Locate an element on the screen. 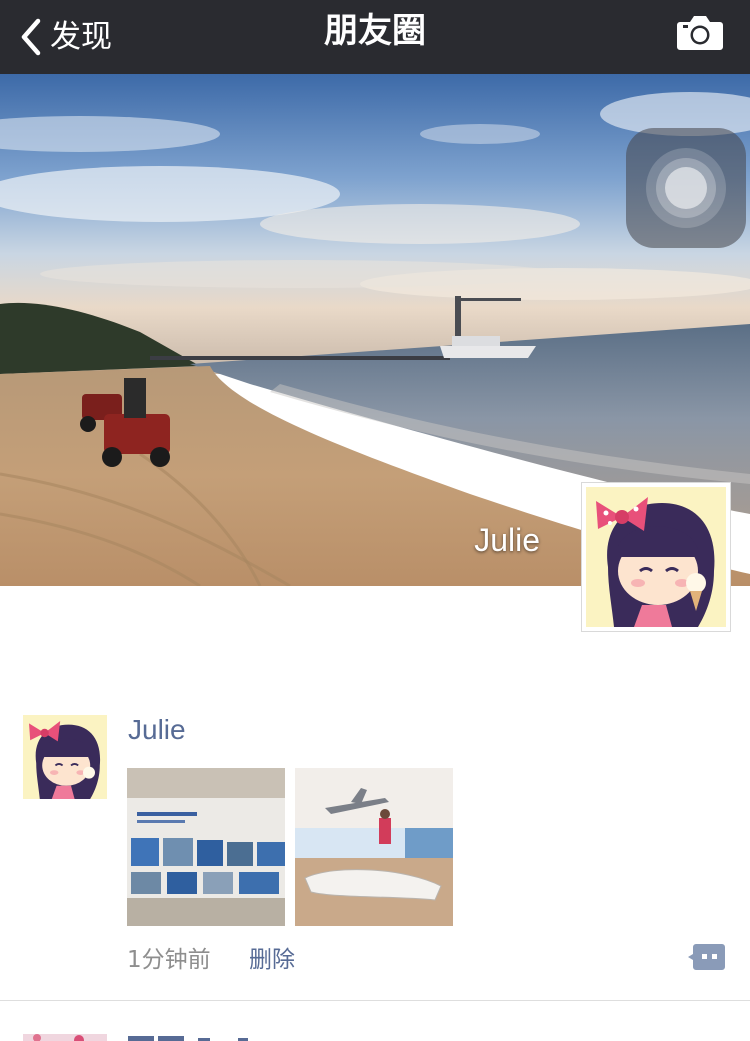 Image resolution: width=750 pixels, height=1041 pixels. assistive-touch-button is located at coordinates (686, 188).